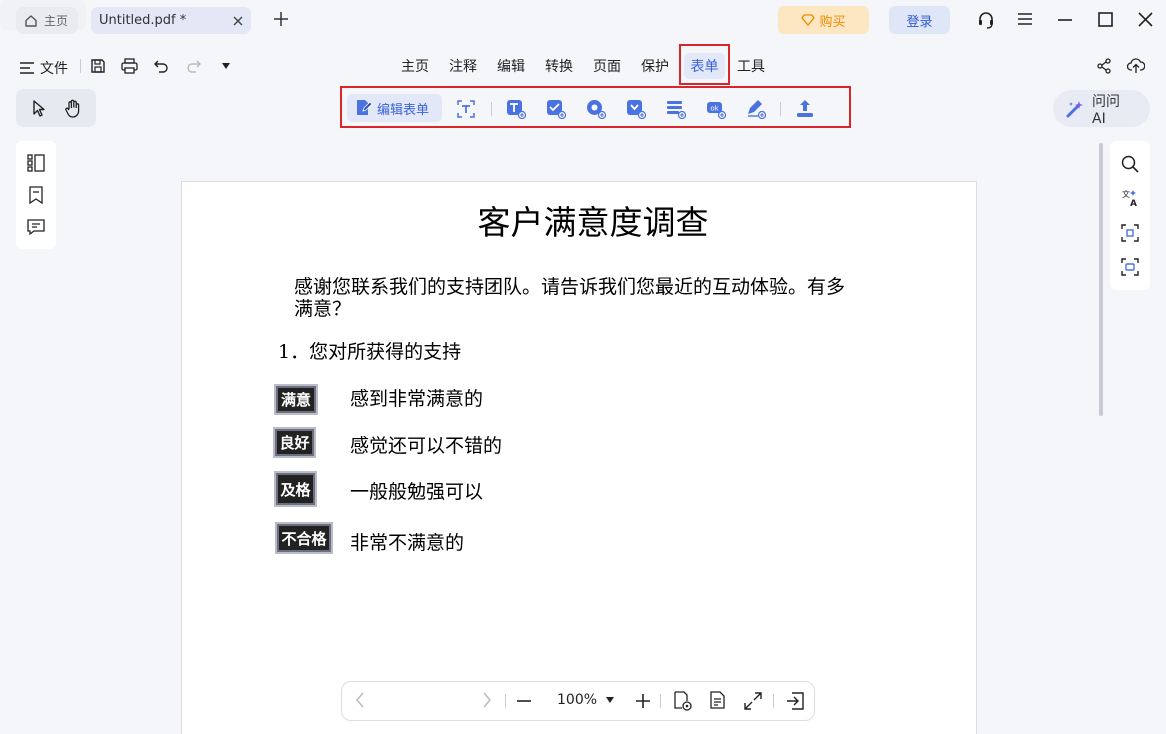 Image resolution: width=1166 pixels, height=734 pixels. What do you see at coordinates (636, 109) in the screenshot?
I see `dropdown-field-icon` at bounding box center [636, 109].